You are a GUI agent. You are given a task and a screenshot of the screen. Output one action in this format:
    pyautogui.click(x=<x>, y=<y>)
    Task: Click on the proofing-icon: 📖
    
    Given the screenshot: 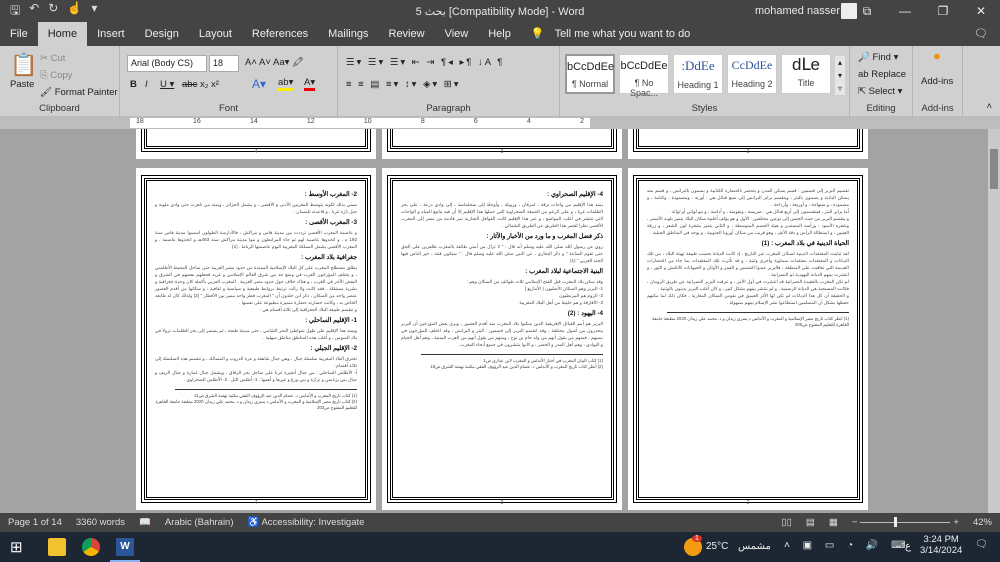 What is the action you would take?
    pyautogui.click(x=145, y=522)
    